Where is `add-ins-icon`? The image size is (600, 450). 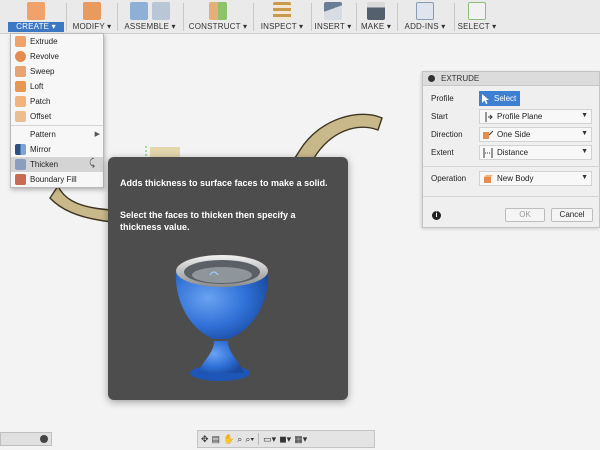
add-ins-icon is located at coordinates (425, 11).